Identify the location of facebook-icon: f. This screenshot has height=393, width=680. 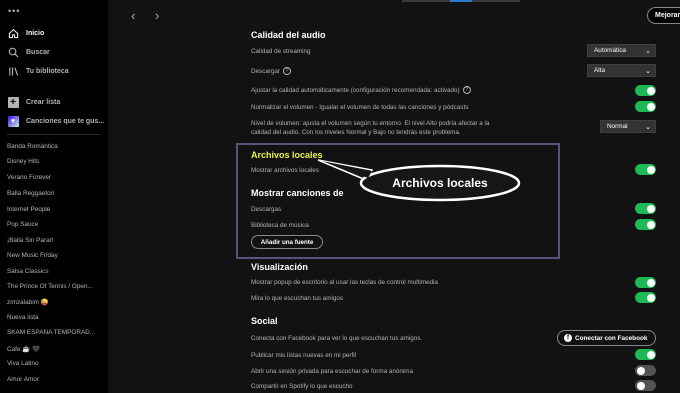
(568, 338).